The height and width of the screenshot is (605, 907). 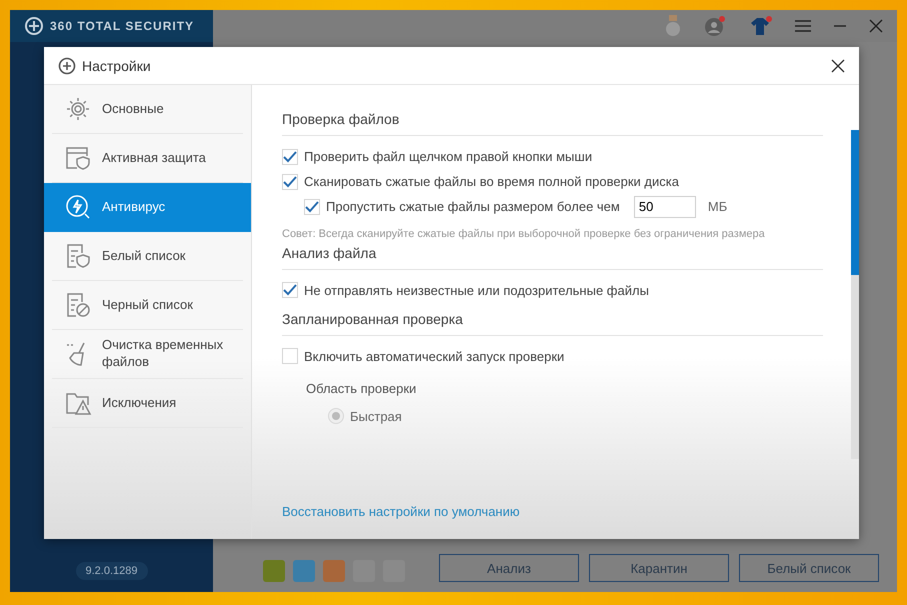 I want to click on group-label: Область проверки, so click(x=361, y=389).